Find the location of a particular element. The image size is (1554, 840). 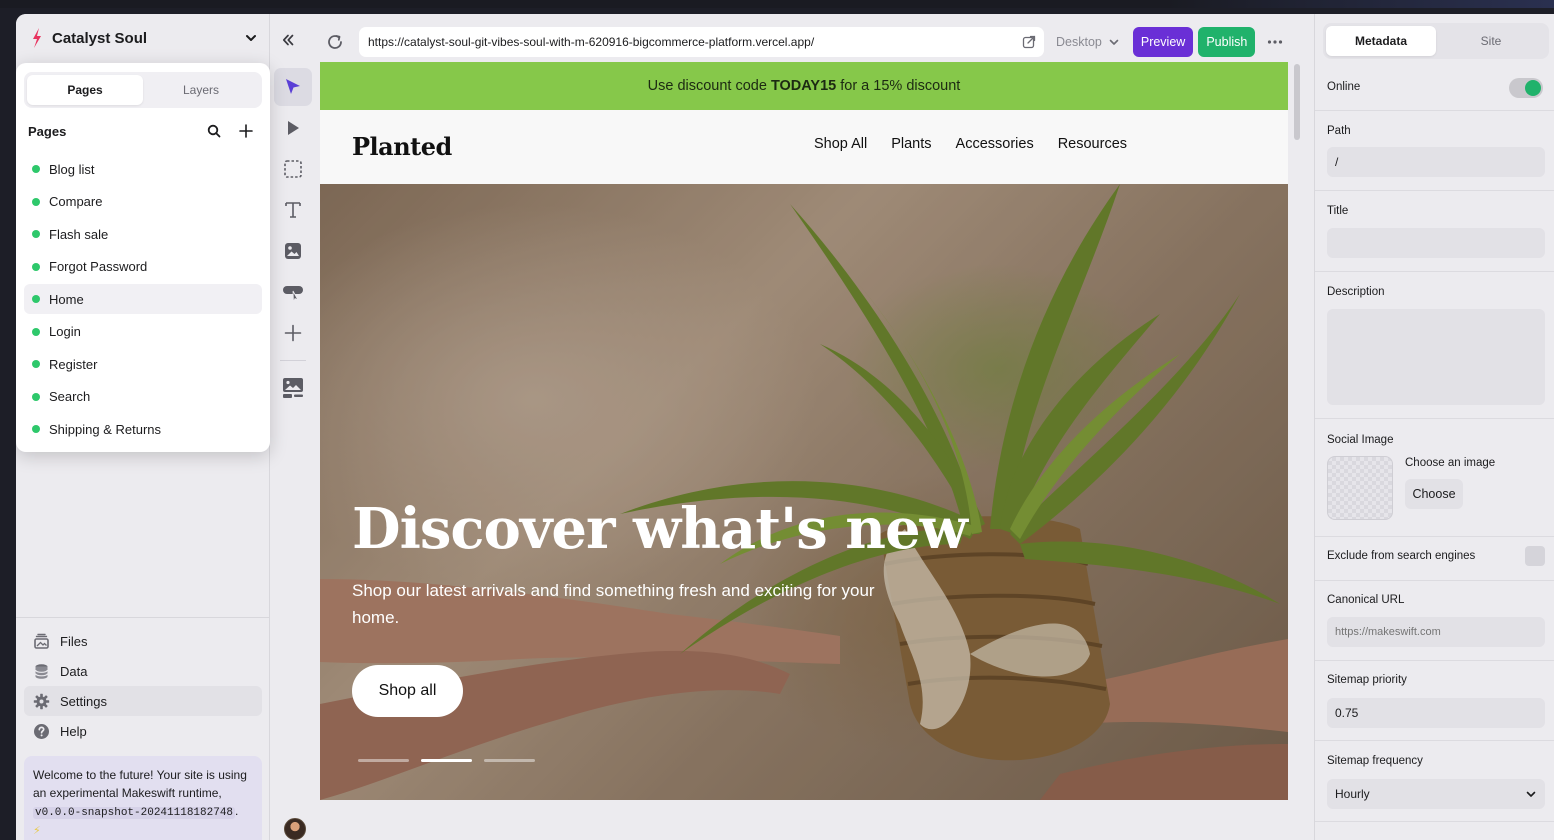

choose-image-button: Choose is located at coordinates (1434, 494).